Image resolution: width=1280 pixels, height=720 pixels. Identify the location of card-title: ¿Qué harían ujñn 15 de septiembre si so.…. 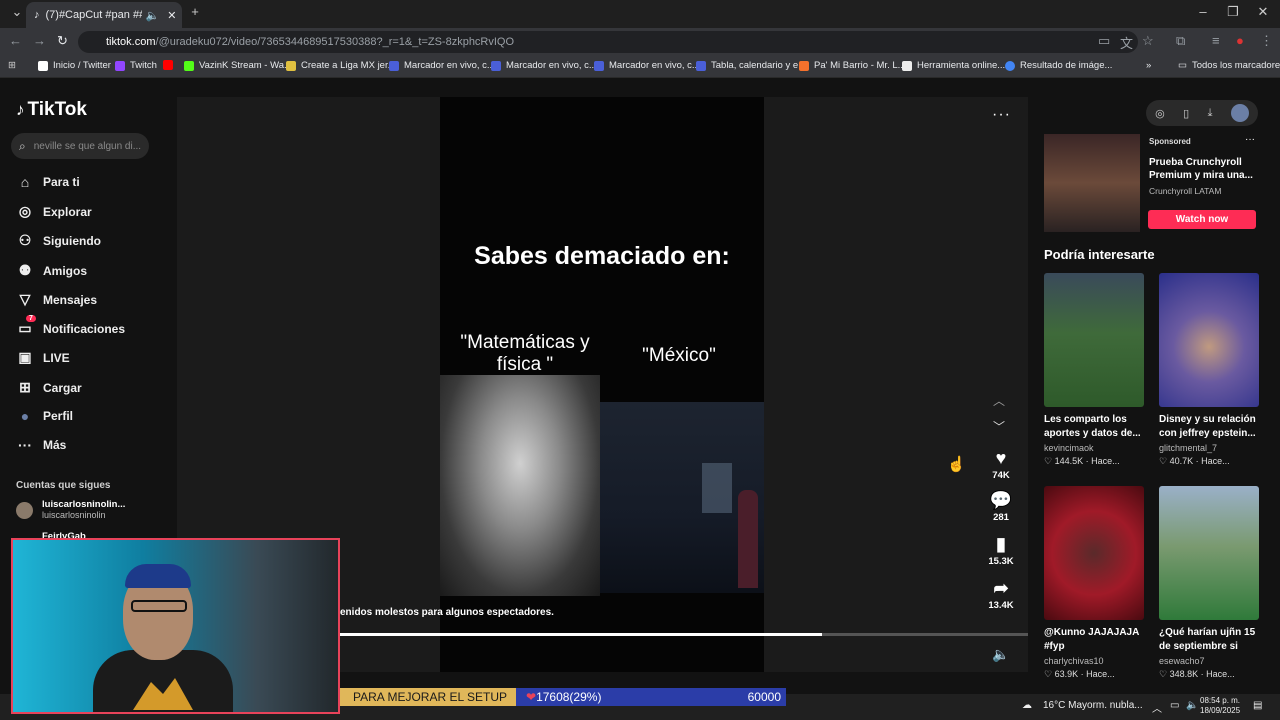
(1207, 639).